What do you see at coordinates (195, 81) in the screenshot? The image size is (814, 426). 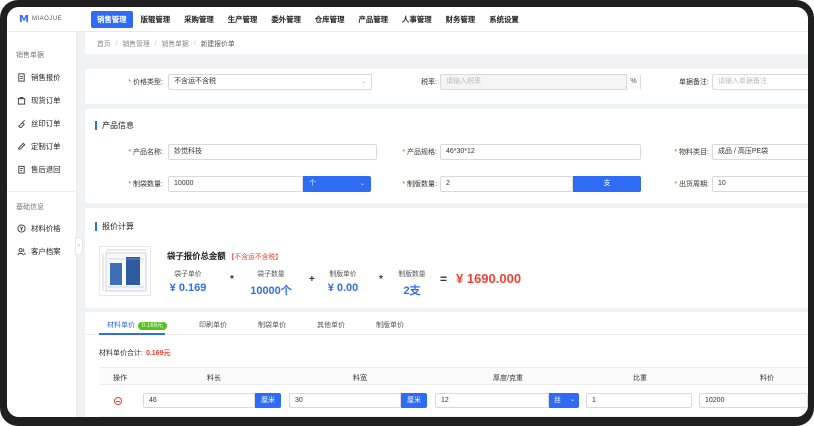 I see `price-type-value: 不含运不含税` at bounding box center [195, 81].